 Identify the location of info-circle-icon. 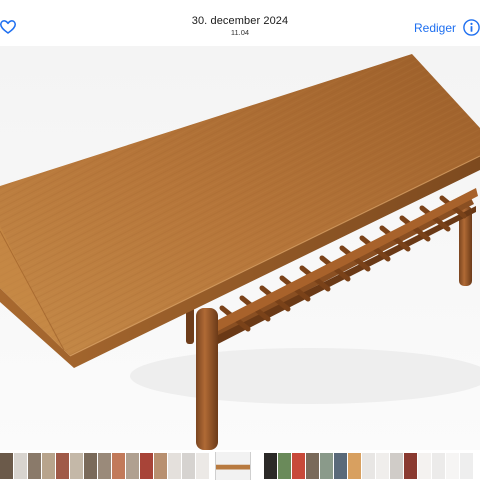
(471, 27).